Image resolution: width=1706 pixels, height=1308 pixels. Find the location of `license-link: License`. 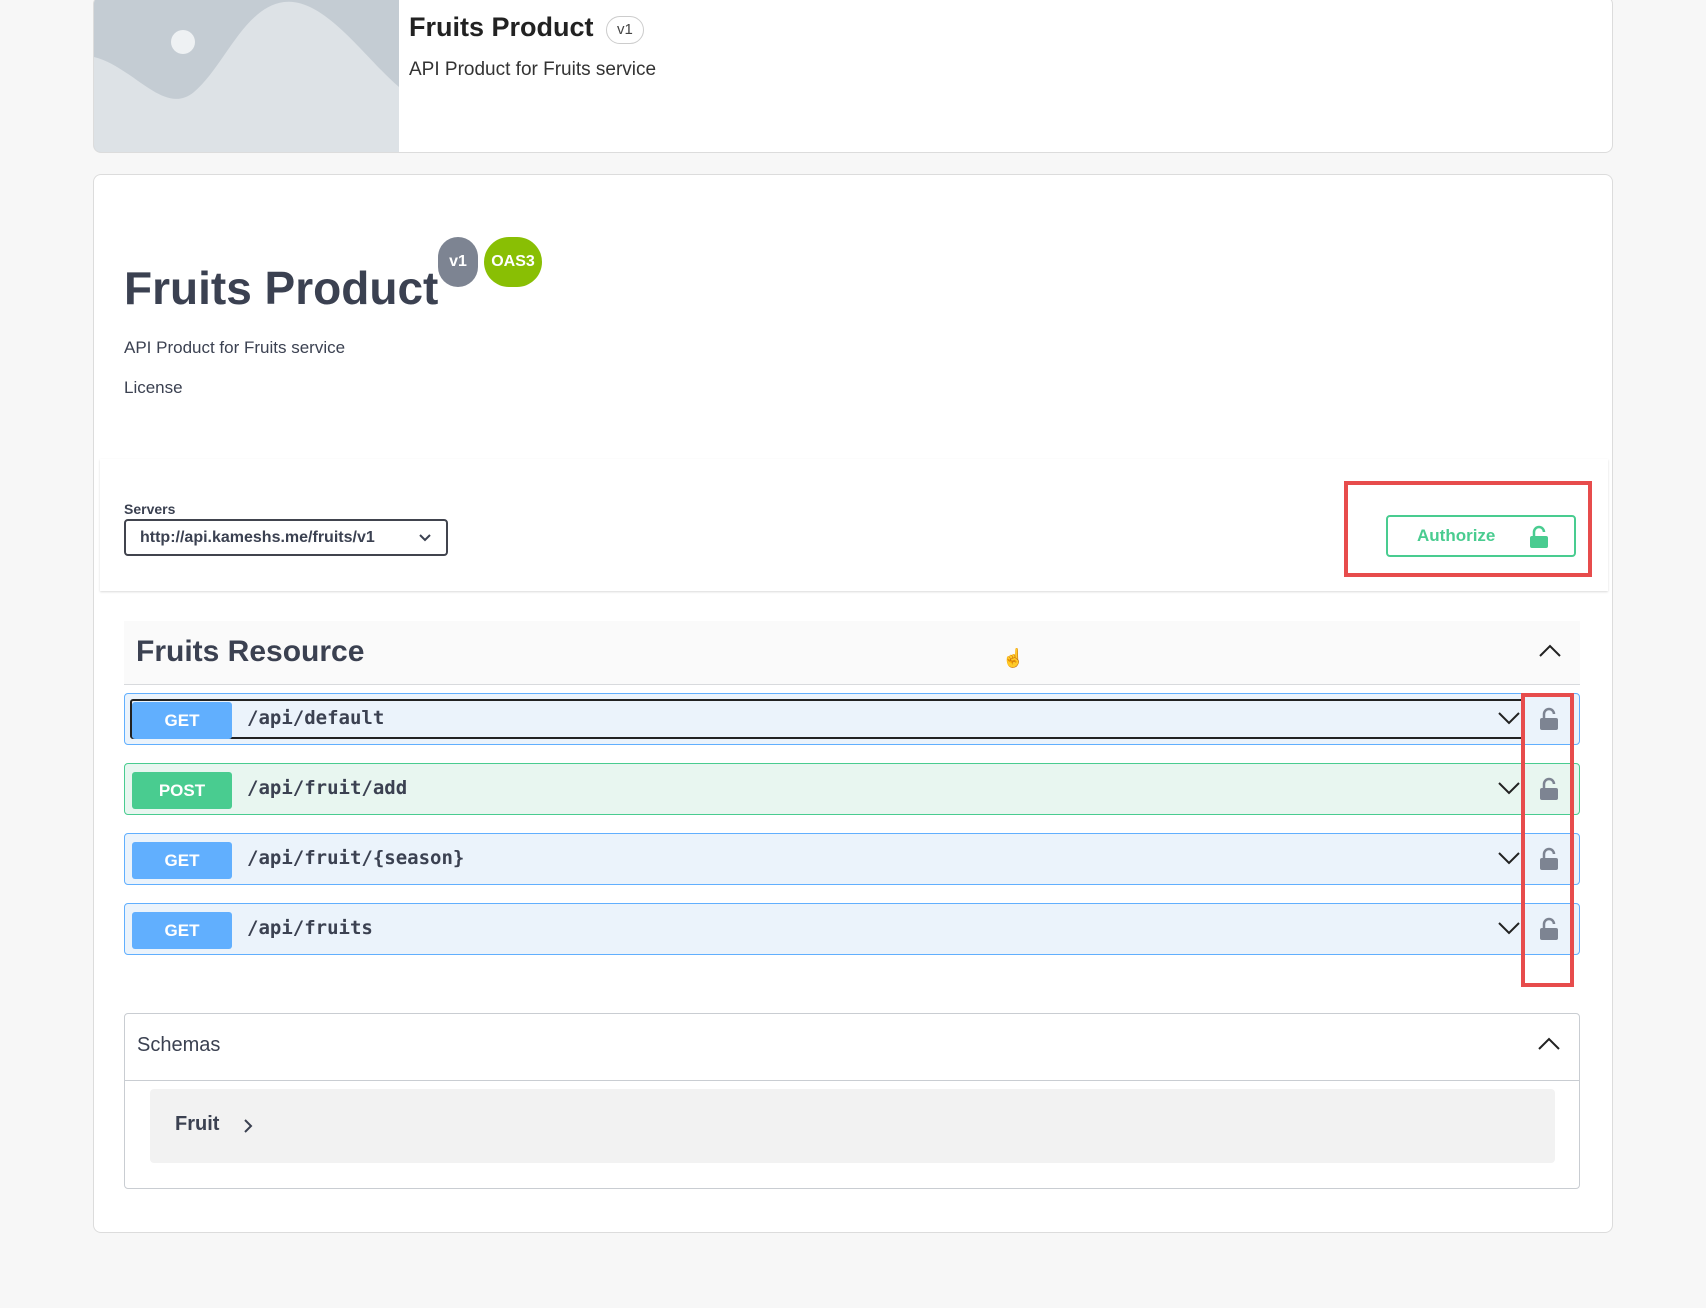

license-link: License is located at coordinates (153, 388).